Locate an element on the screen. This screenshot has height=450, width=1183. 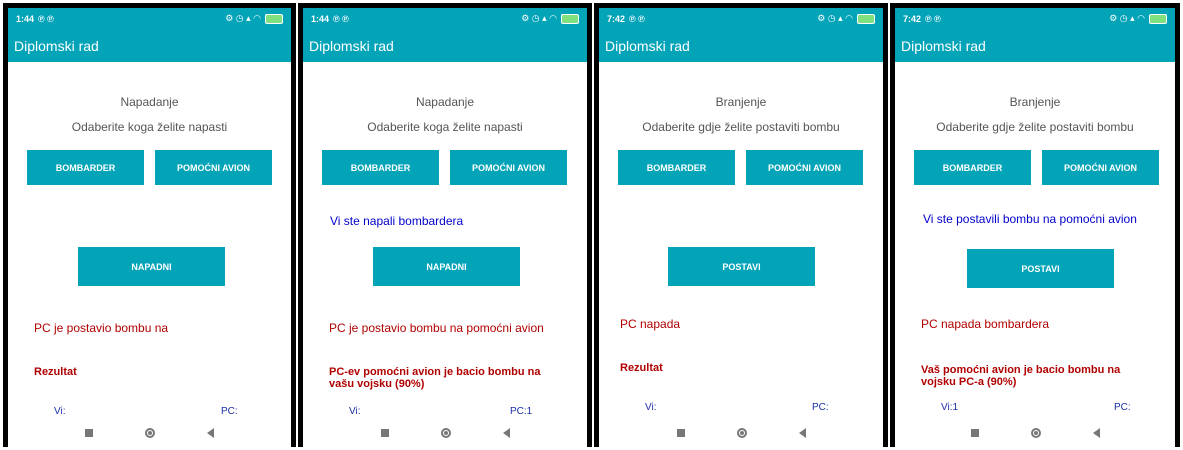
selection-text: Vi ste postavili bombu na pomoćni avion is located at coordinates (1030, 219).